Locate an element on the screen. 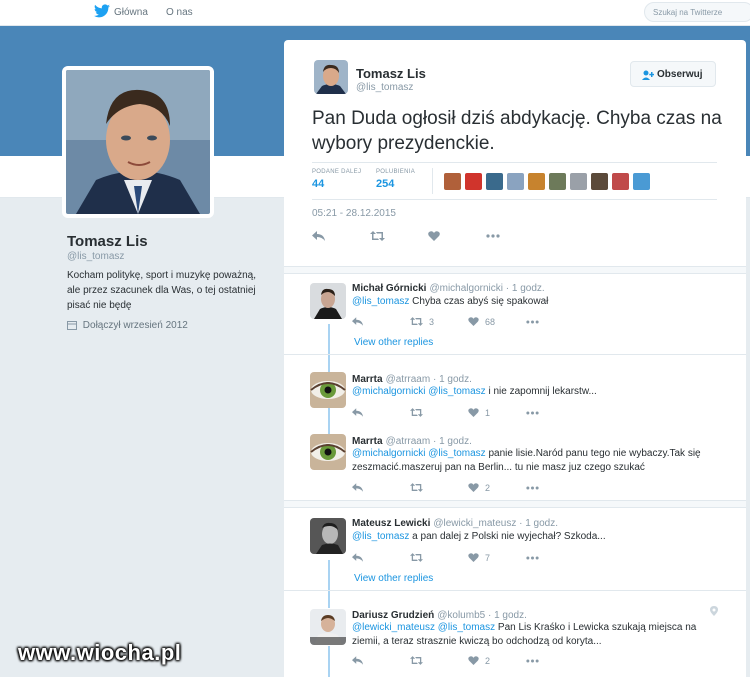 The image size is (750, 677). reply-header: Marrta @atrraam · 1 godz. is located at coordinates (412, 379).